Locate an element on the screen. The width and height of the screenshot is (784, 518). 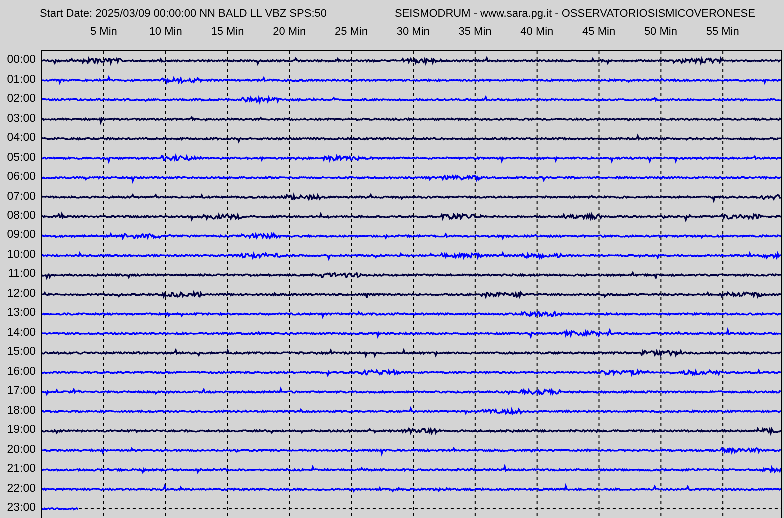
hour-label: 12:00 is located at coordinates (21, 294).